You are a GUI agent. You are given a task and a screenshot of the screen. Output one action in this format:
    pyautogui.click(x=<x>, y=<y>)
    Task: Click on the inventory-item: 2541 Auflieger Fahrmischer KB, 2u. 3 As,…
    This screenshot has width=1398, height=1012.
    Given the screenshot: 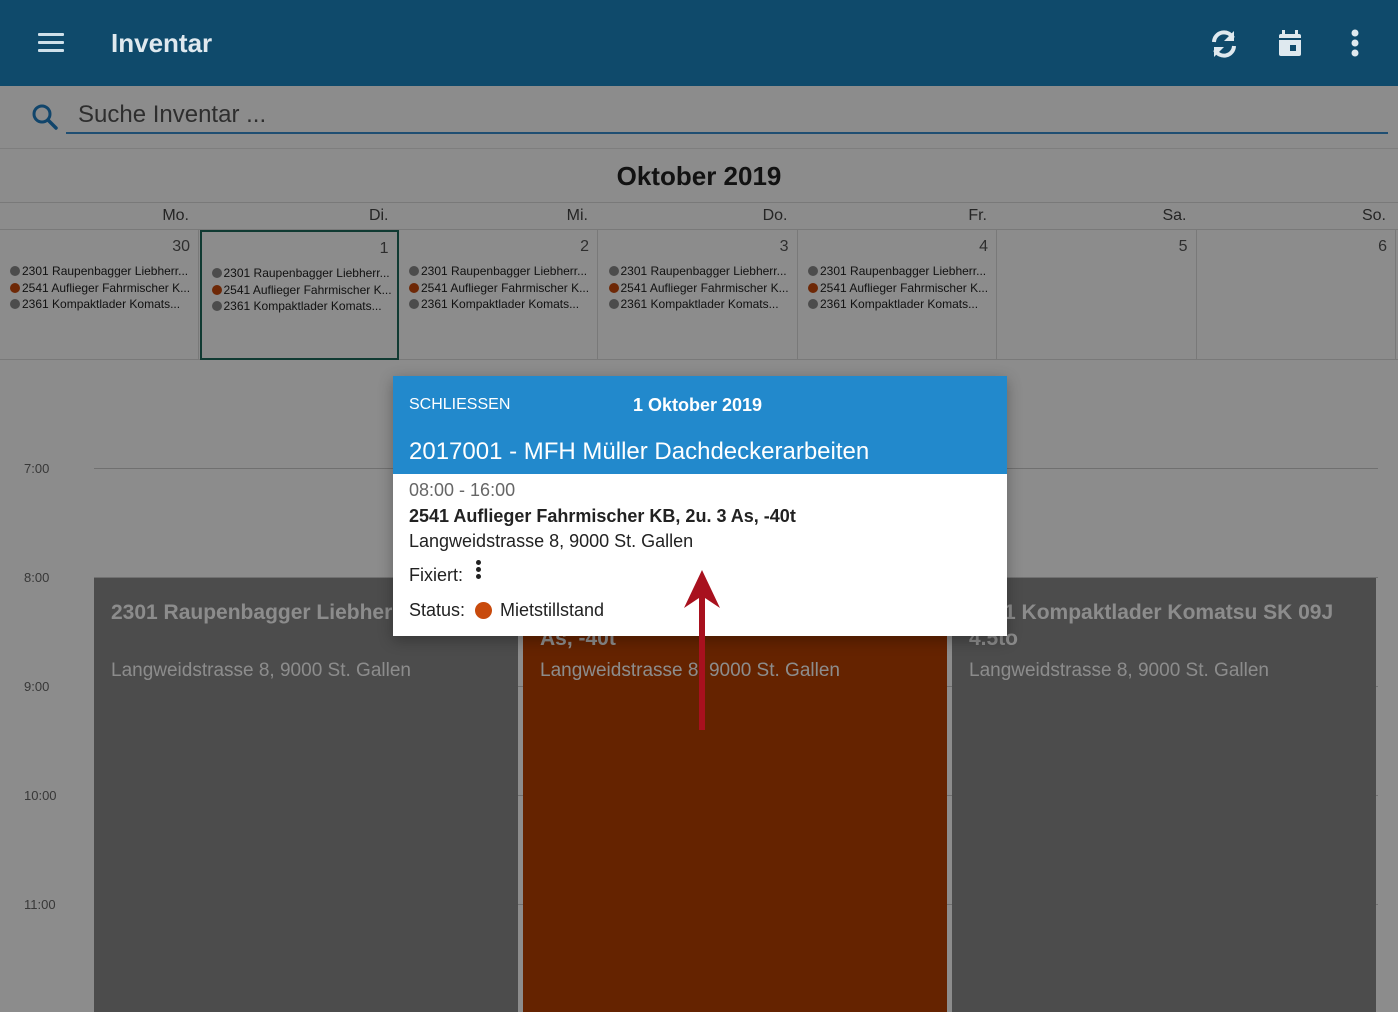 What is the action you would take?
    pyautogui.click(x=602, y=516)
    